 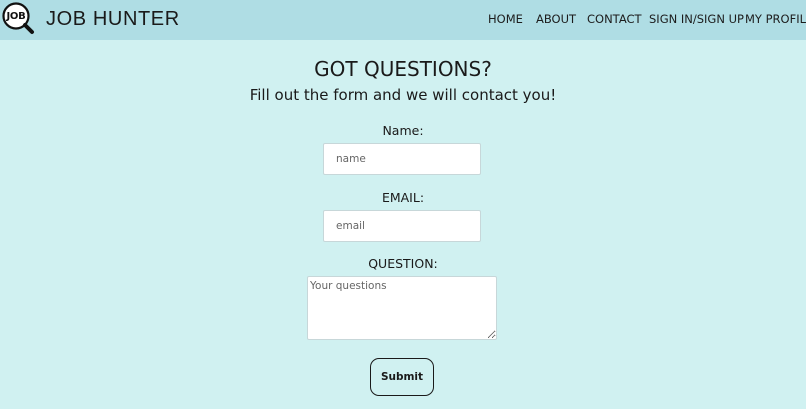 What do you see at coordinates (402, 377) in the screenshot?
I see `submit-button: Submit` at bounding box center [402, 377].